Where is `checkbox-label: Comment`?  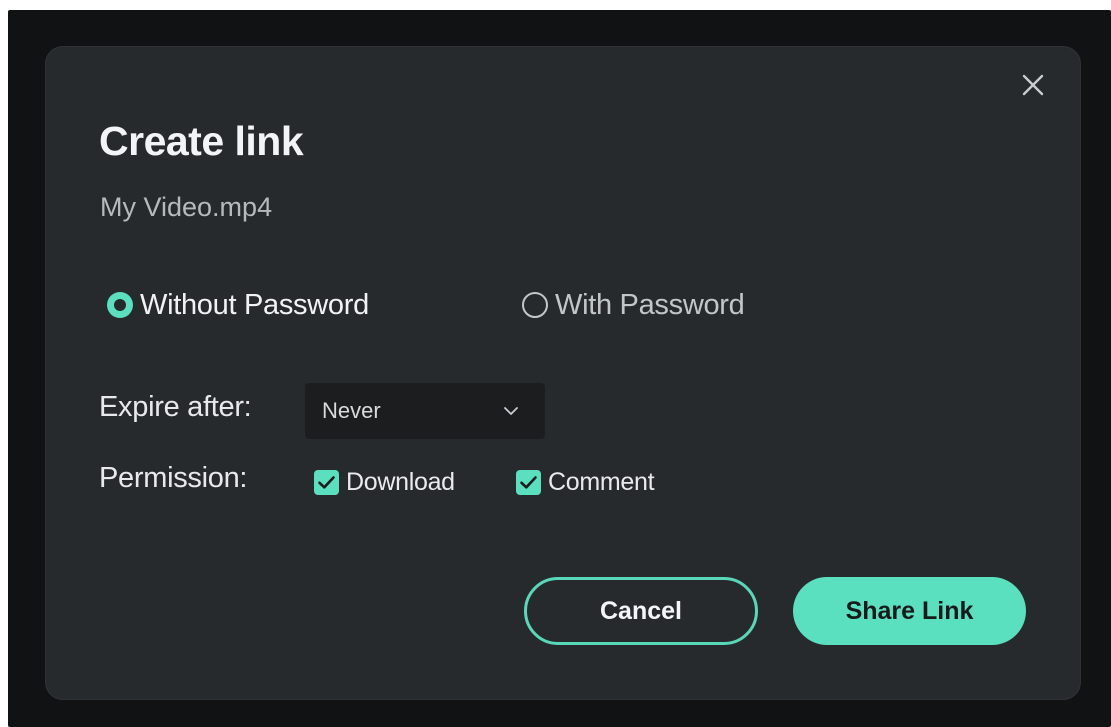 checkbox-label: Comment is located at coordinates (601, 481).